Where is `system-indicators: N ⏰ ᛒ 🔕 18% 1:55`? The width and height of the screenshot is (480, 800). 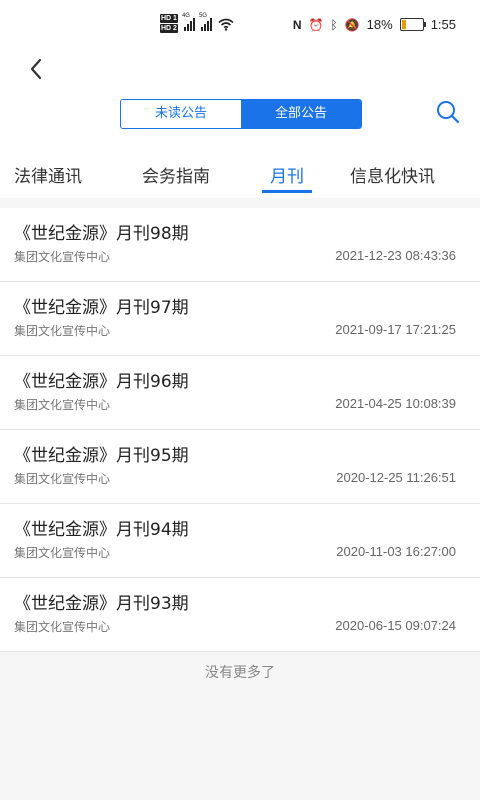
system-indicators: N ⏰ ᛒ 🔕 18% 1:55 is located at coordinates (374, 24).